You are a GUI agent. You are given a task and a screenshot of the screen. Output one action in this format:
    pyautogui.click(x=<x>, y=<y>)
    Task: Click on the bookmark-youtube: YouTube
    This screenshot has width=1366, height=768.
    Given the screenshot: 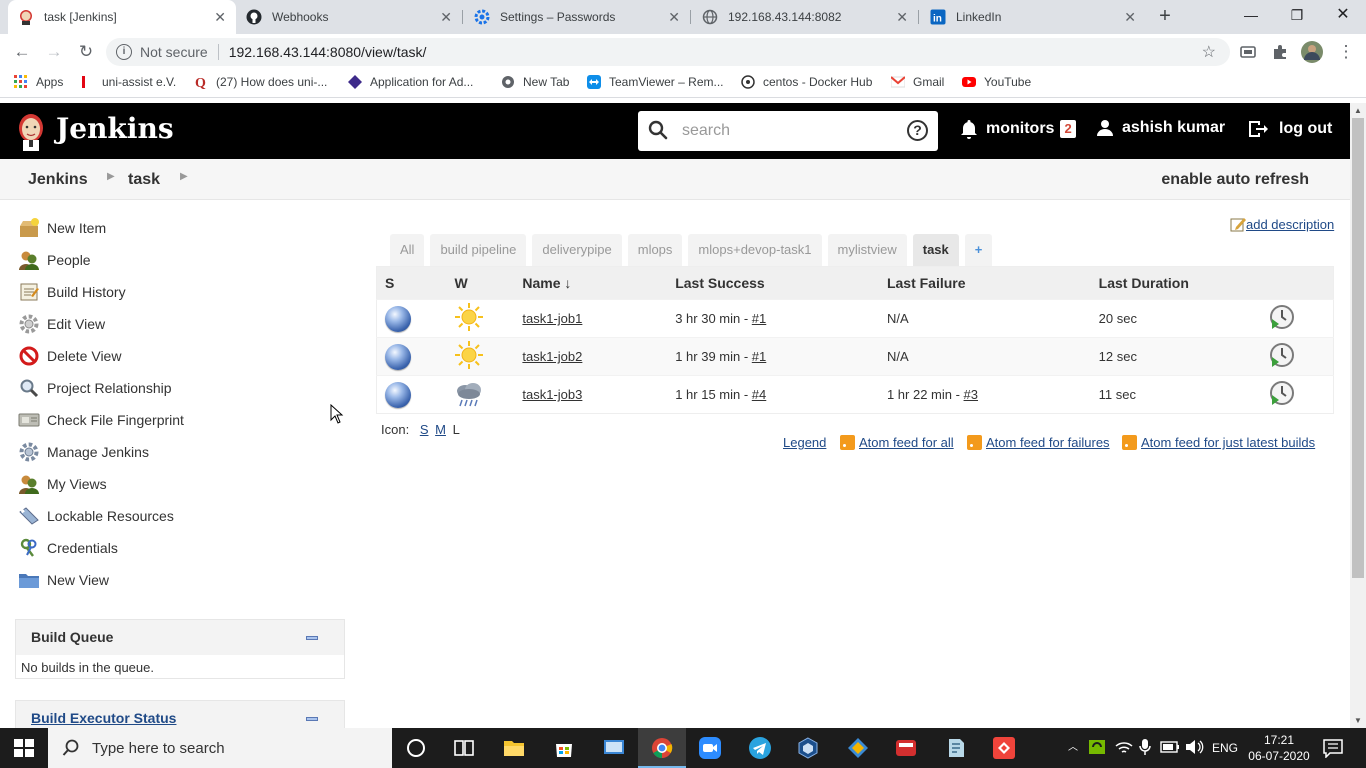 What is the action you would take?
    pyautogui.click(x=996, y=82)
    